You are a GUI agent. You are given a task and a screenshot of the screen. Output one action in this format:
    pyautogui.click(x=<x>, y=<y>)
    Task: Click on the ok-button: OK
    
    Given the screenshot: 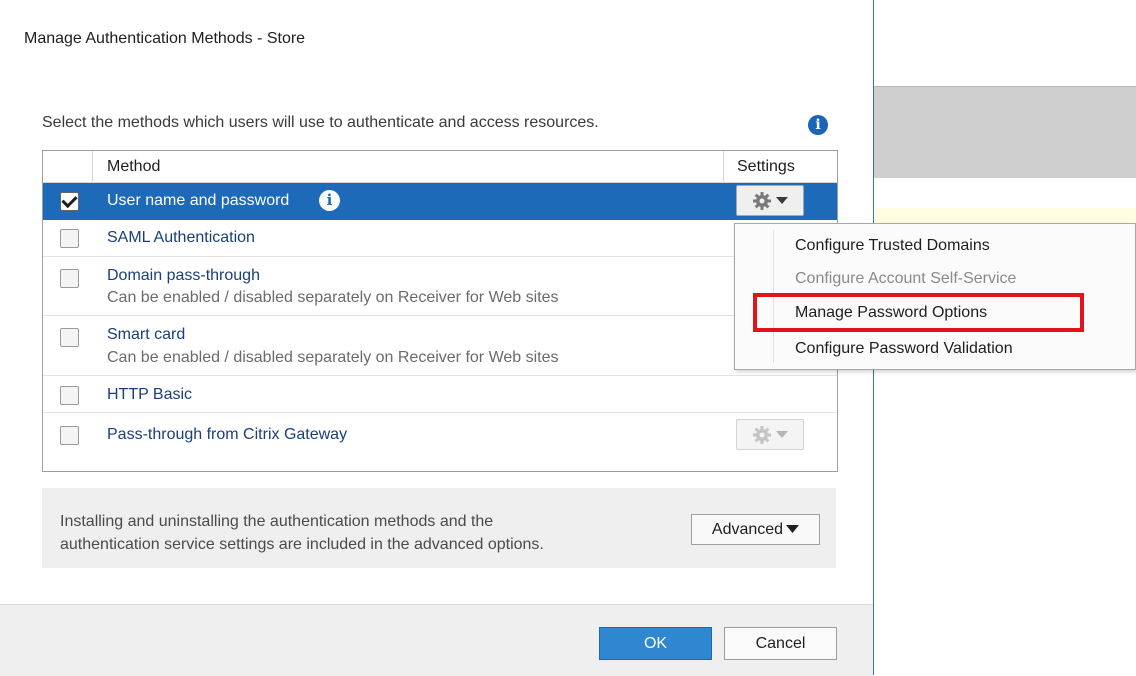 What is the action you would take?
    pyautogui.click(x=655, y=643)
    